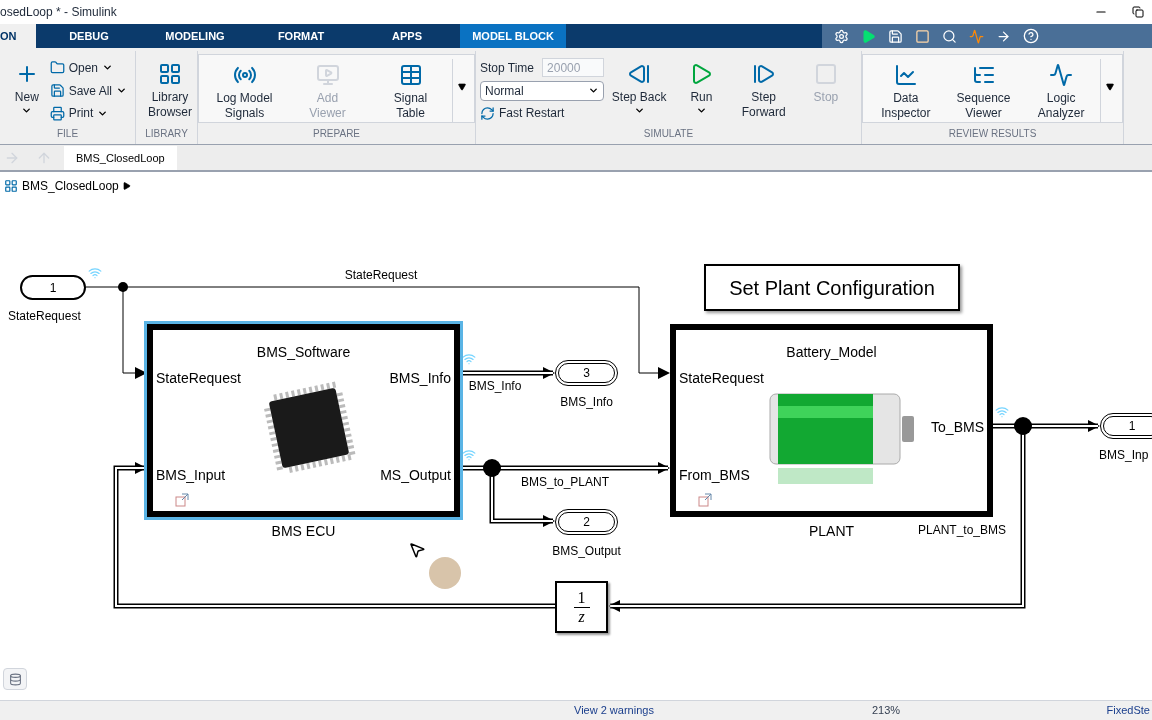 The height and width of the screenshot is (720, 1152). What do you see at coordinates (70, 186) in the screenshot?
I see `breadcrumb-link: BMS_ClosedLoop` at bounding box center [70, 186].